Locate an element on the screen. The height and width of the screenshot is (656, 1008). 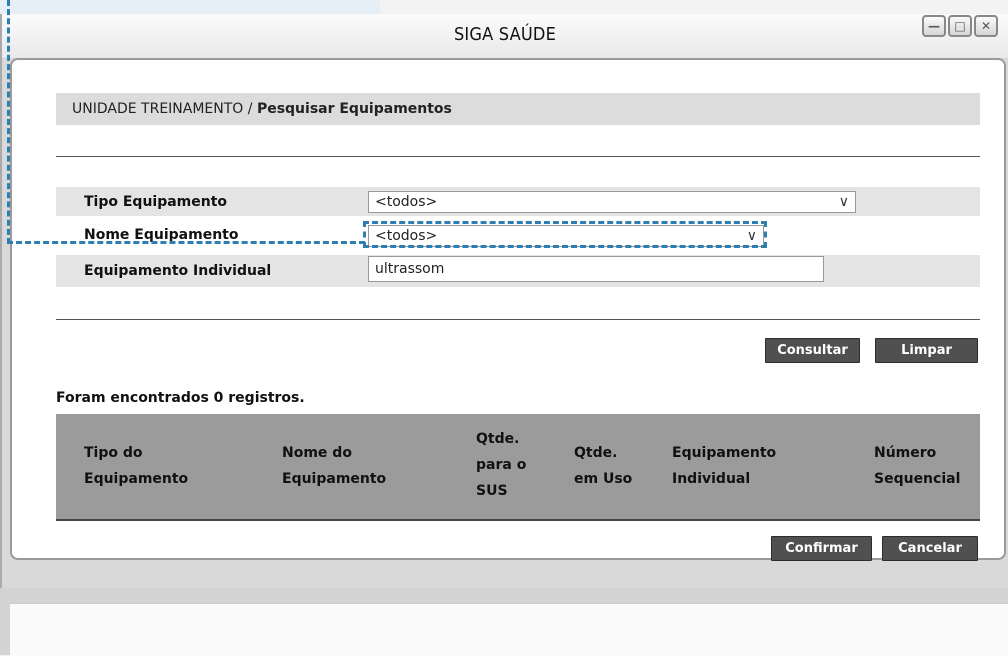
equipamento-individual-input: ultrassom is located at coordinates (596, 269).